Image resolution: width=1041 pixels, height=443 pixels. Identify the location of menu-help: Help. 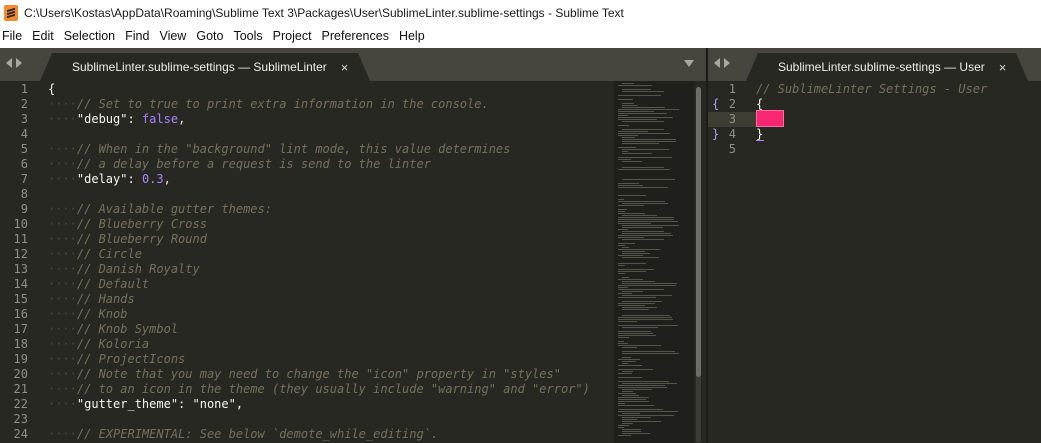
(412, 36).